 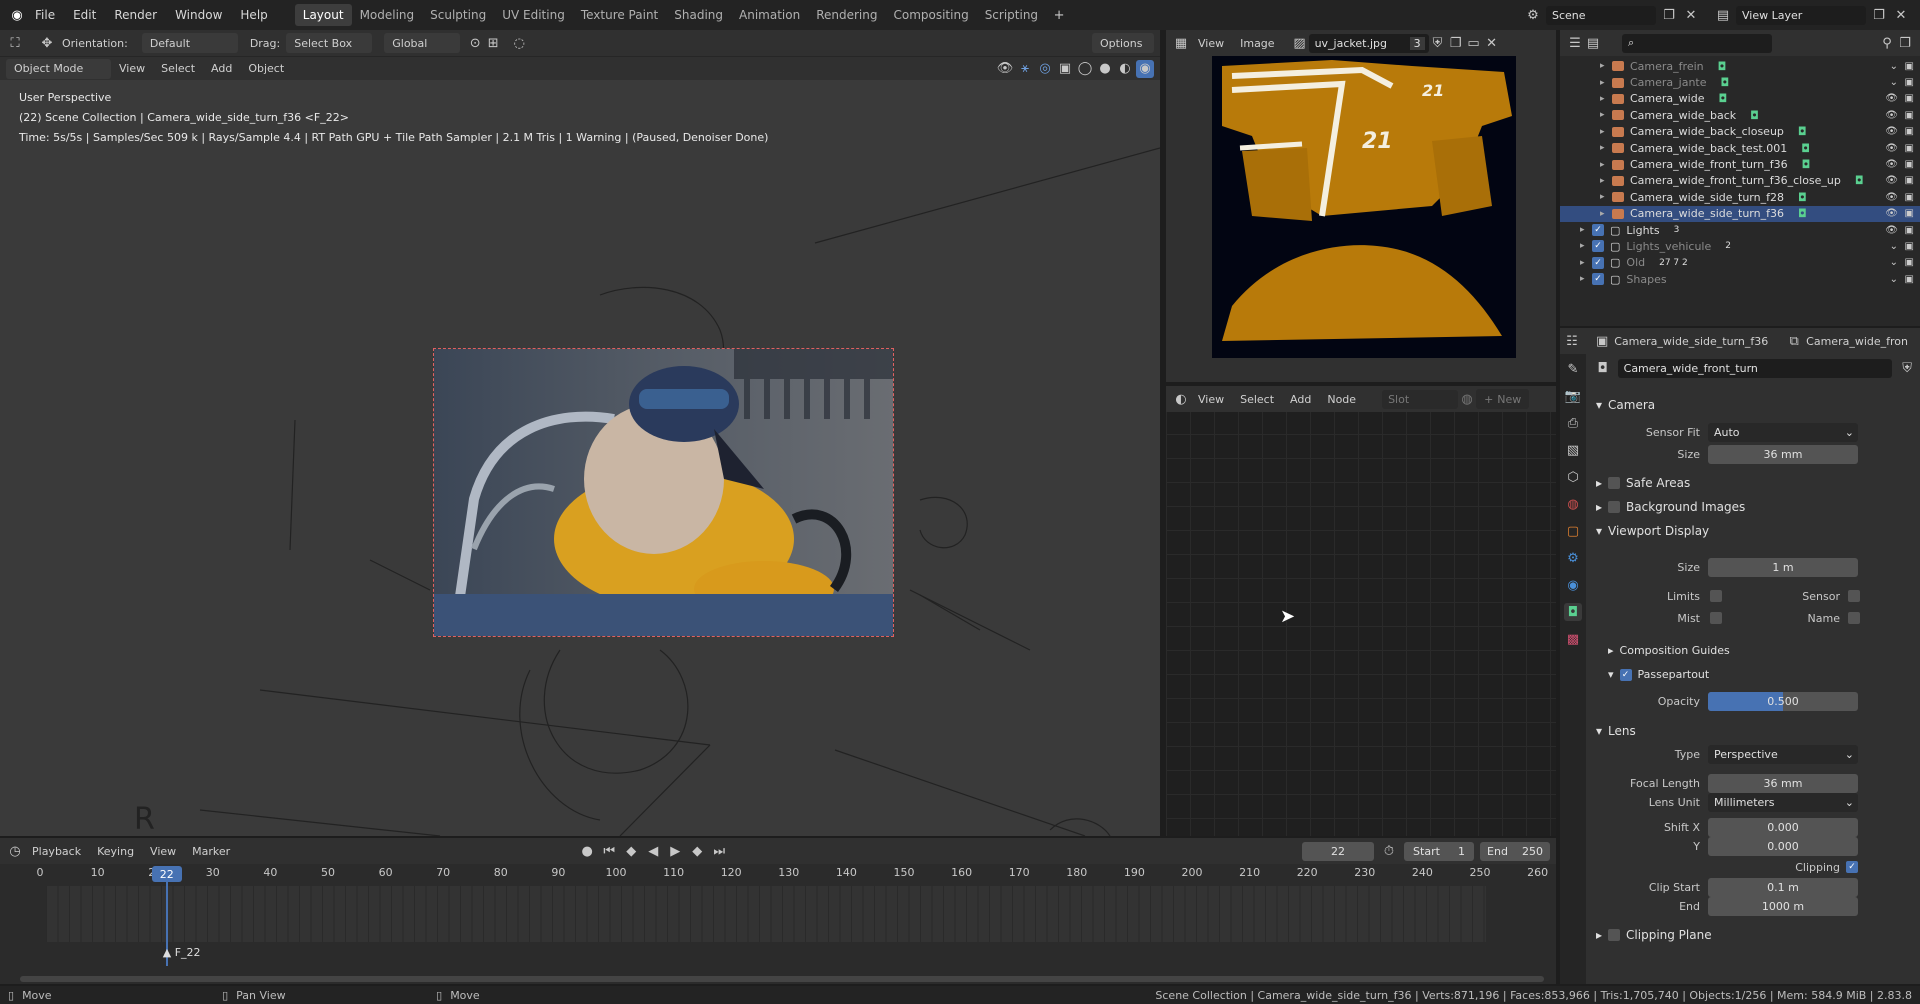 I want to click on collection-checkbox: ✓, so click(x=1598, y=246).